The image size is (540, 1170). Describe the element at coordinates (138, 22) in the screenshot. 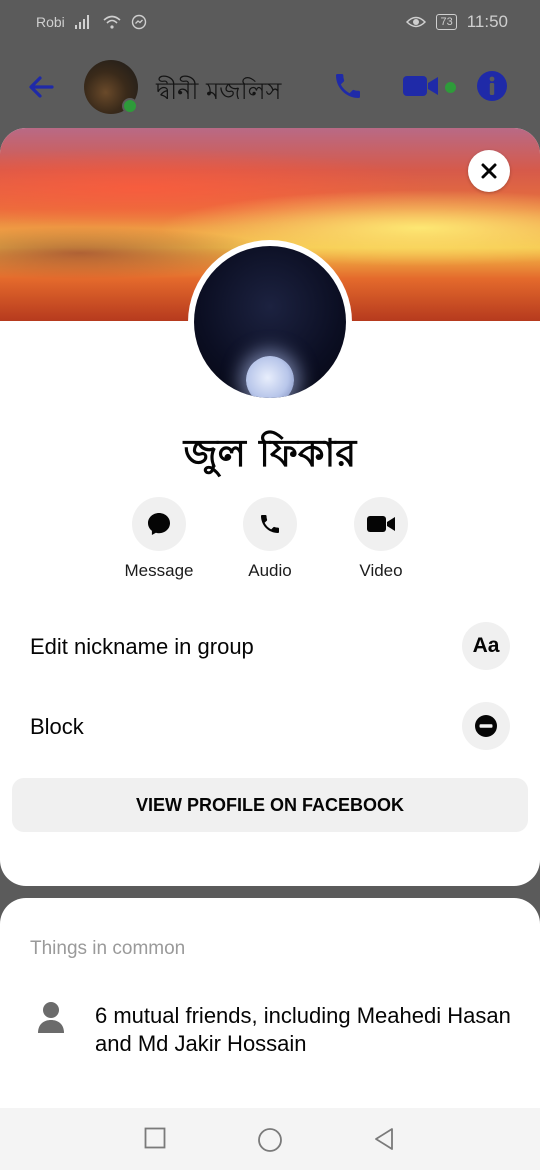

I see `messenger-icon` at that location.